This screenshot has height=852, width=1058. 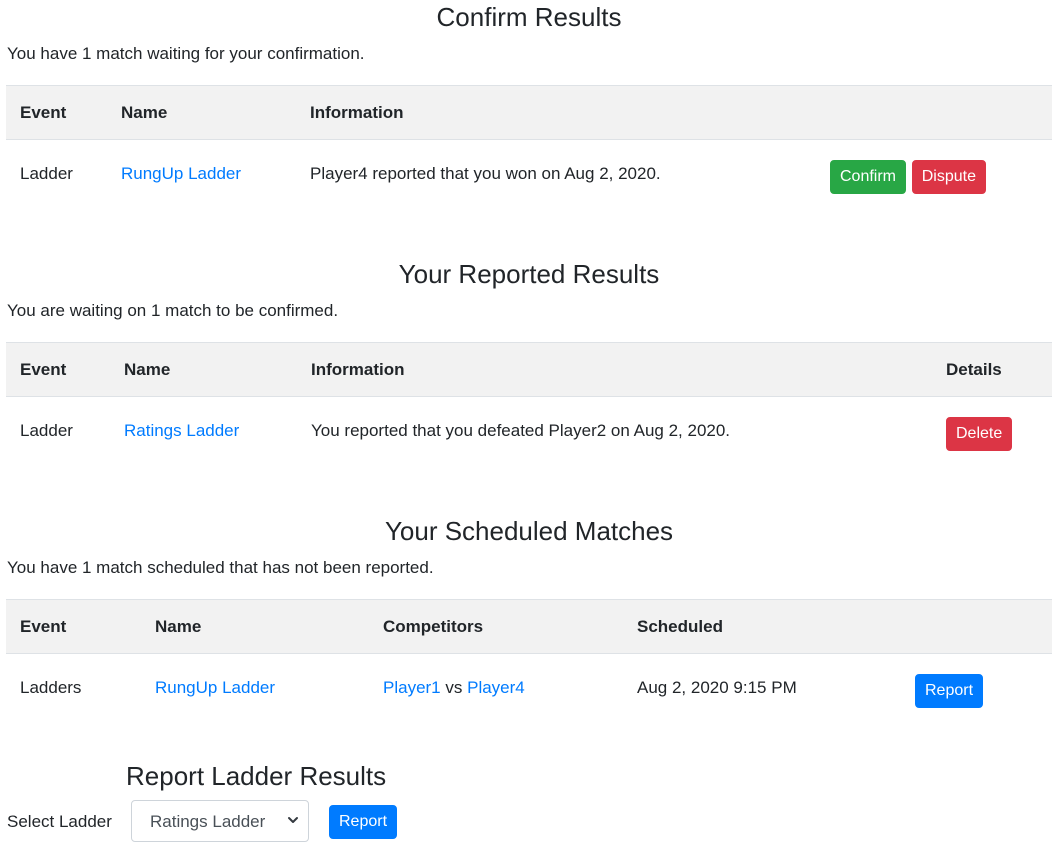 I want to click on ladder-select-value: Ratings Ladder, so click(x=208, y=821).